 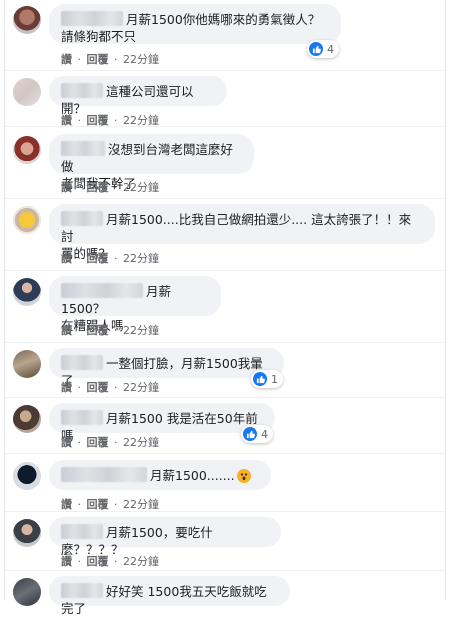 I want to click on comment-bubble: 這種公司還可以開？, so click(x=138, y=96).